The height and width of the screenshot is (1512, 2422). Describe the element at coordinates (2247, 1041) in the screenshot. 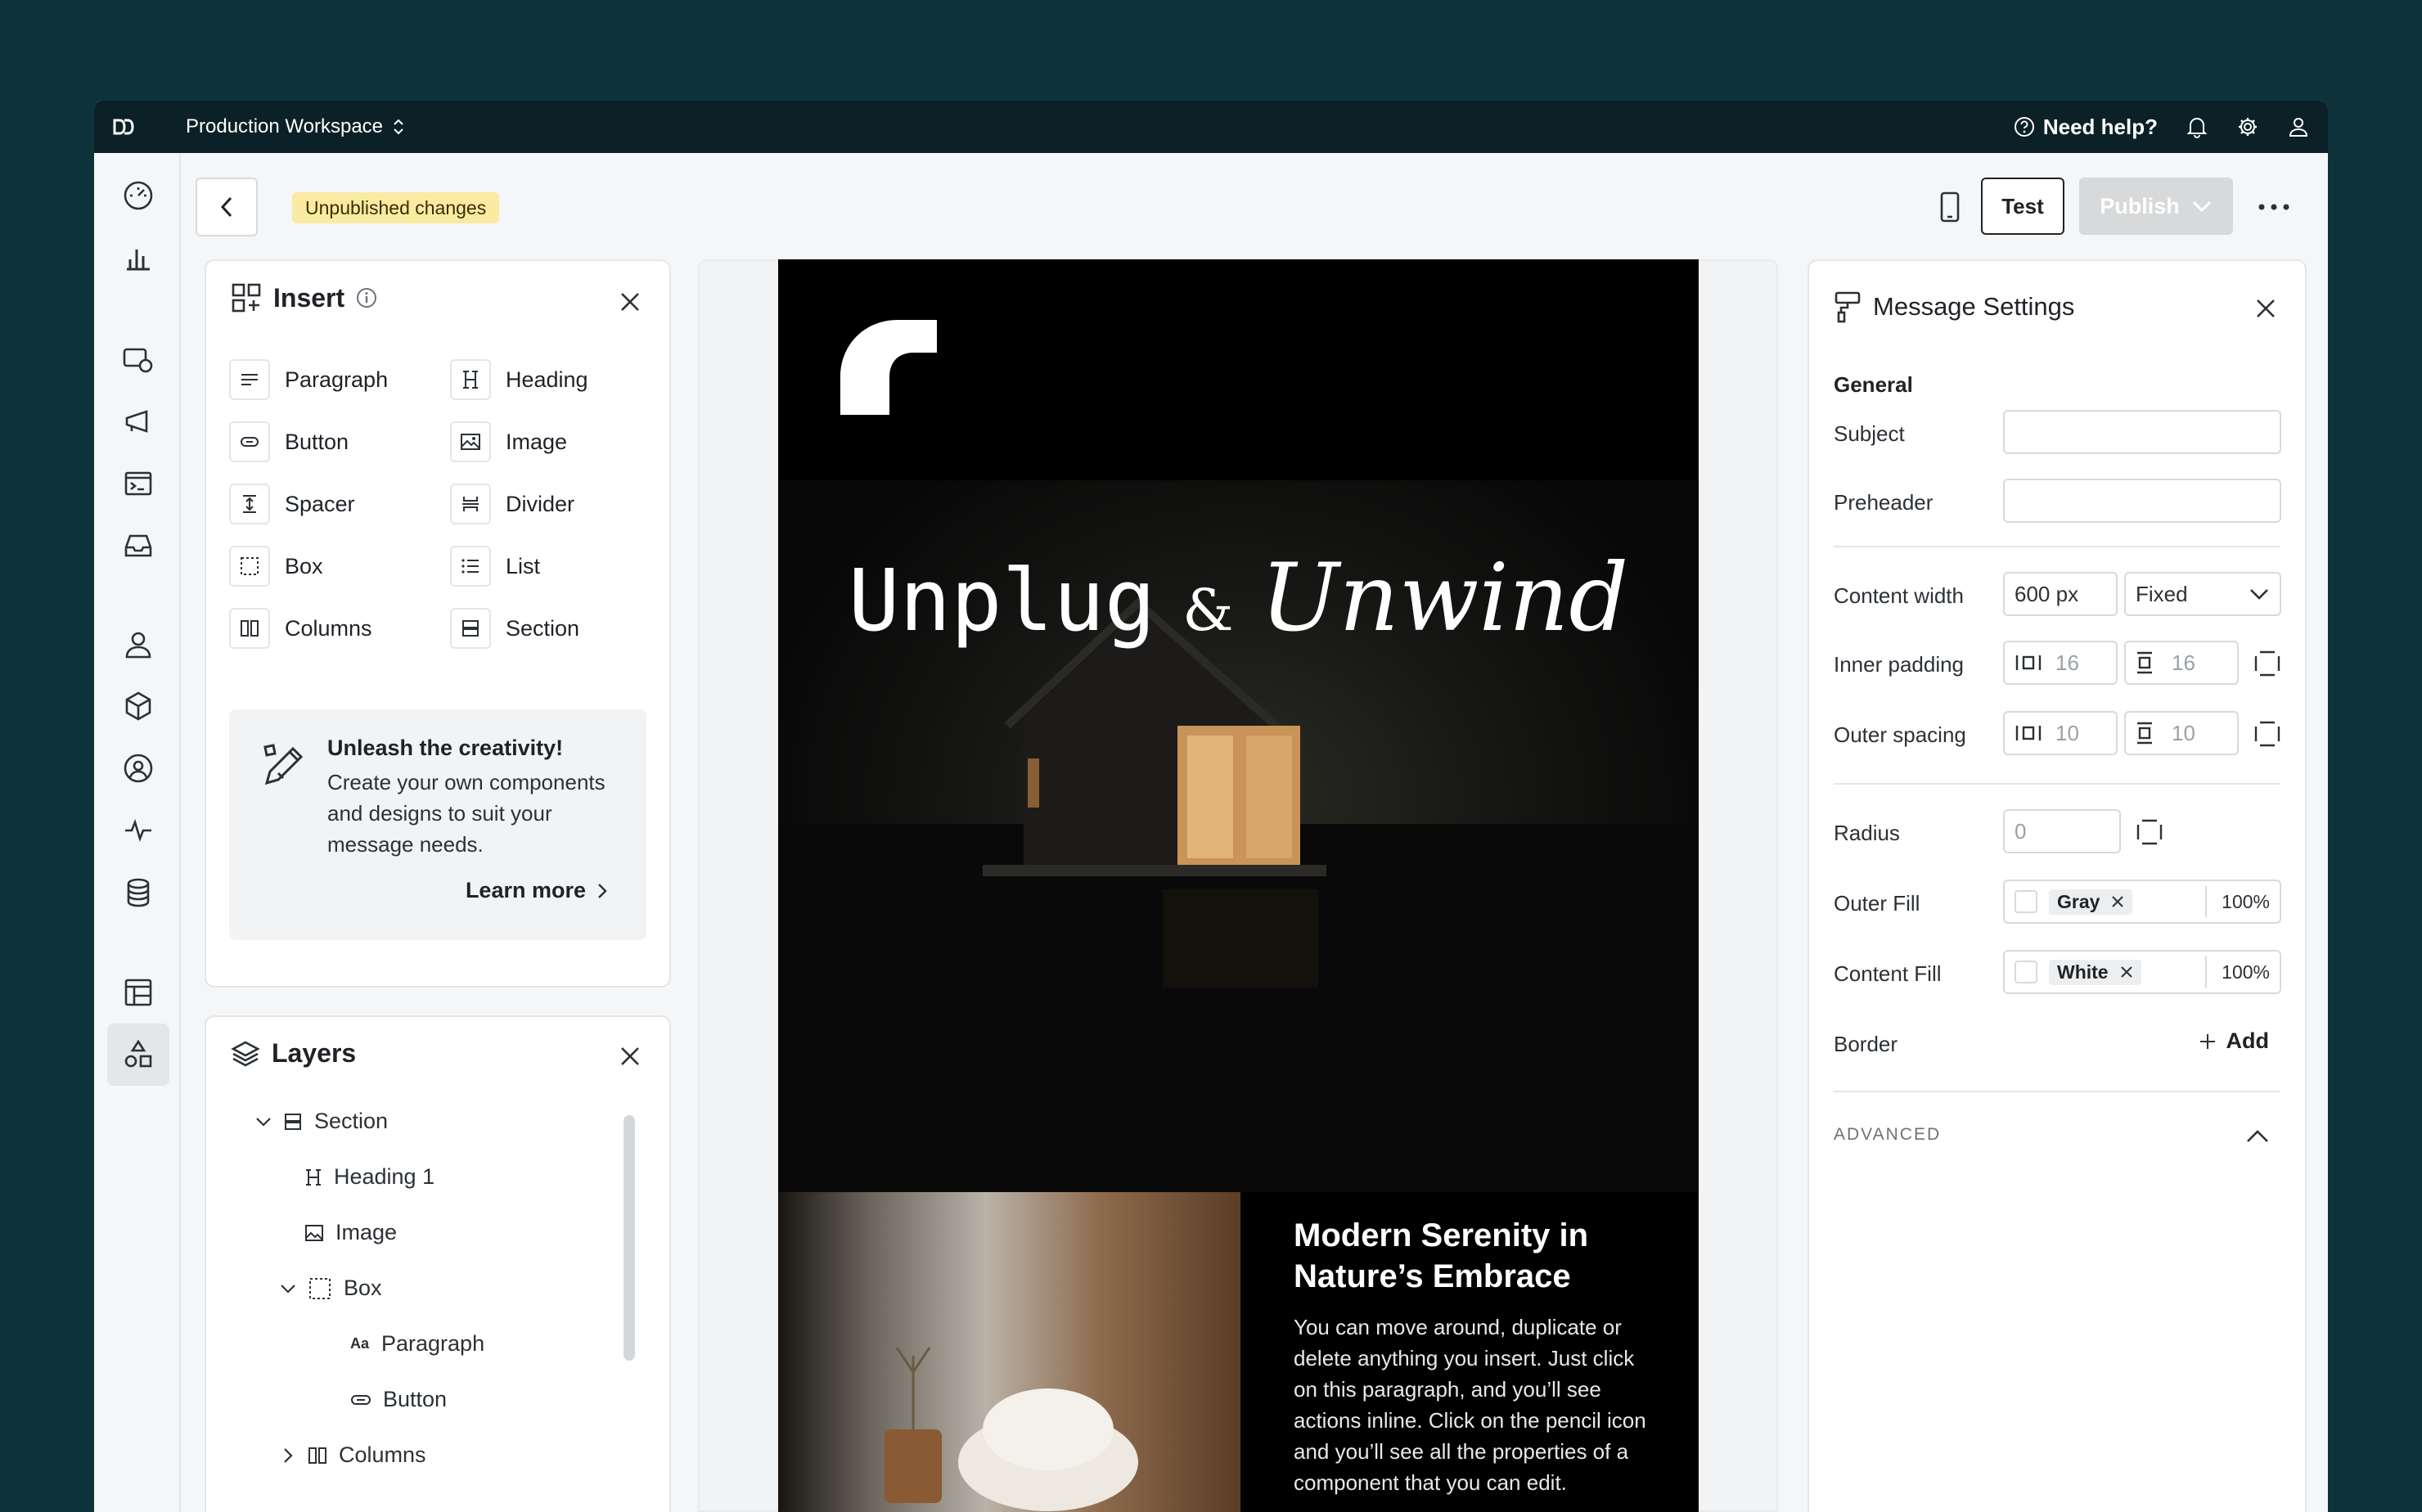

I see `add-border-label: Add` at that location.